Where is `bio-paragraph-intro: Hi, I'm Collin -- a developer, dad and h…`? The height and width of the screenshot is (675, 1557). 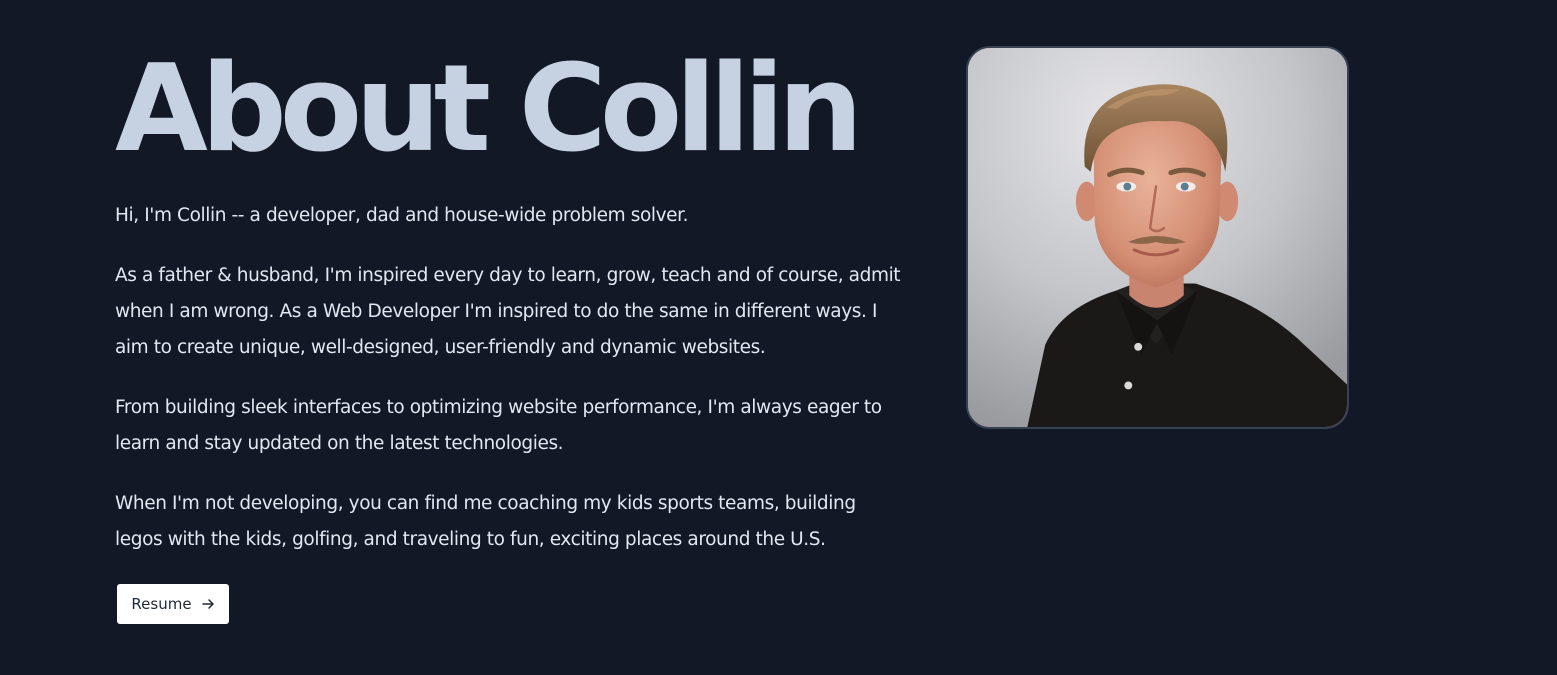
bio-paragraph-intro: Hi, I'm Collin -- a developer, dad and h… is located at coordinates (402, 215).